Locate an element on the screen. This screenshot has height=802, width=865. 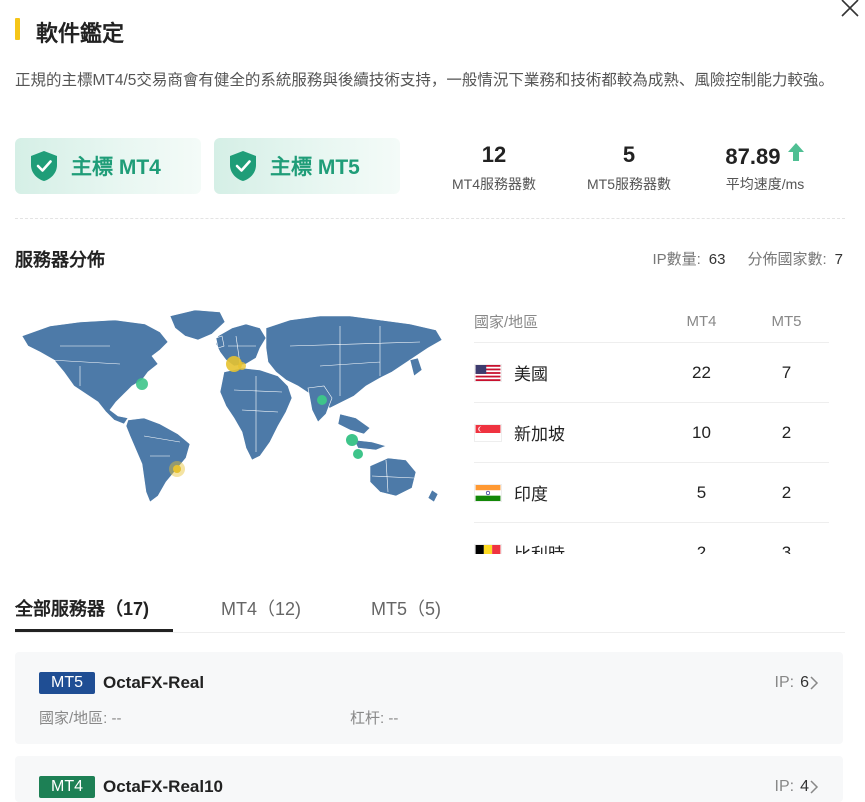
server-ip-count: IP: 4 is located at coordinates (792, 787).